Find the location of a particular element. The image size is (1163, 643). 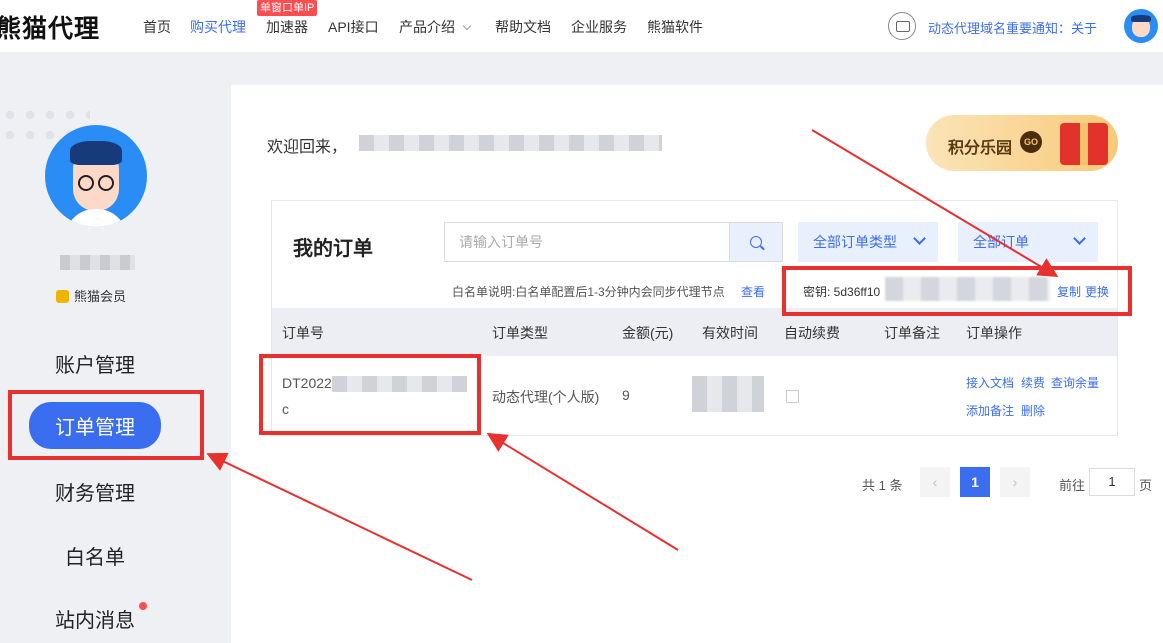

nav-api: API接口 is located at coordinates (353, 27).